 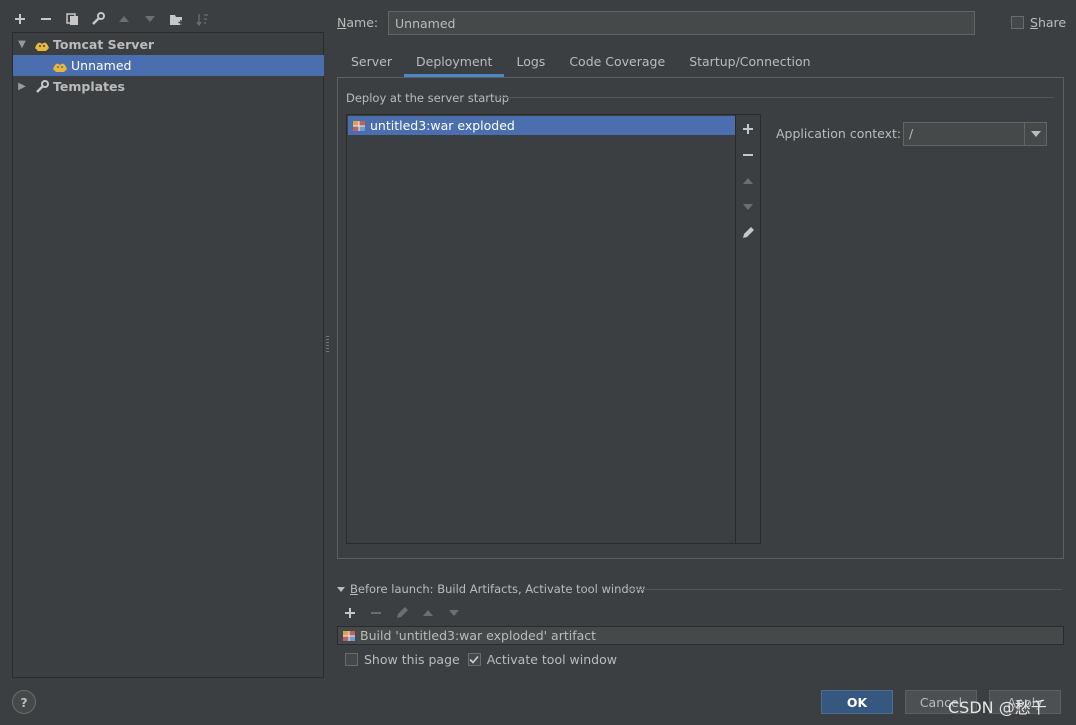 I want to click on help-button: ?, so click(x=24, y=702).